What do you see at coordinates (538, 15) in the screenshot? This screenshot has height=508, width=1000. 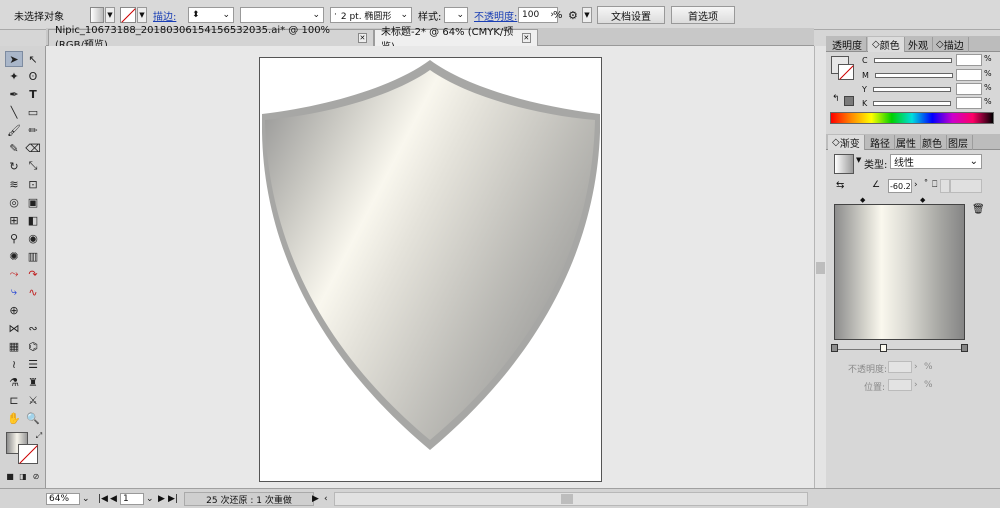 I see `opacity-field: 100 ›` at bounding box center [538, 15].